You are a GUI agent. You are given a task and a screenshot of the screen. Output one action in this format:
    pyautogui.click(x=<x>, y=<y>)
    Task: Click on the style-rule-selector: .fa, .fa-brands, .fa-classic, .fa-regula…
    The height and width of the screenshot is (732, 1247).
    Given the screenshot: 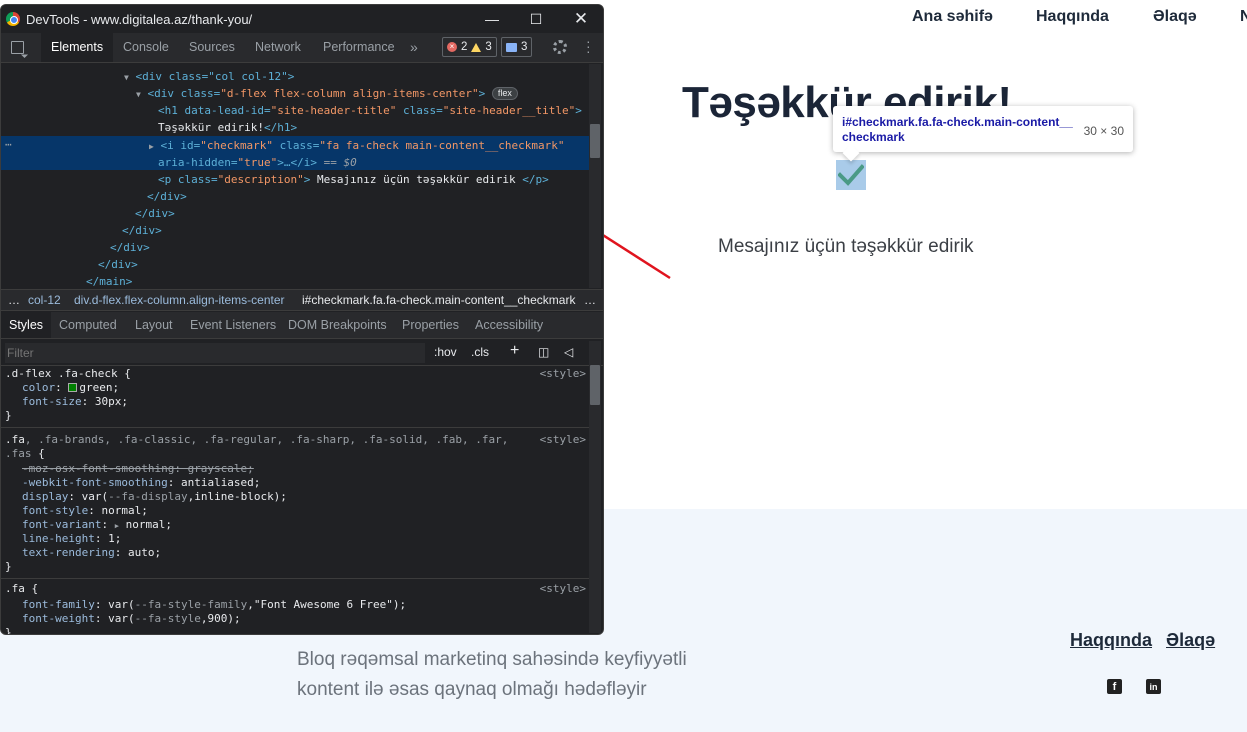 What is the action you would take?
    pyautogui.click(x=256, y=440)
    